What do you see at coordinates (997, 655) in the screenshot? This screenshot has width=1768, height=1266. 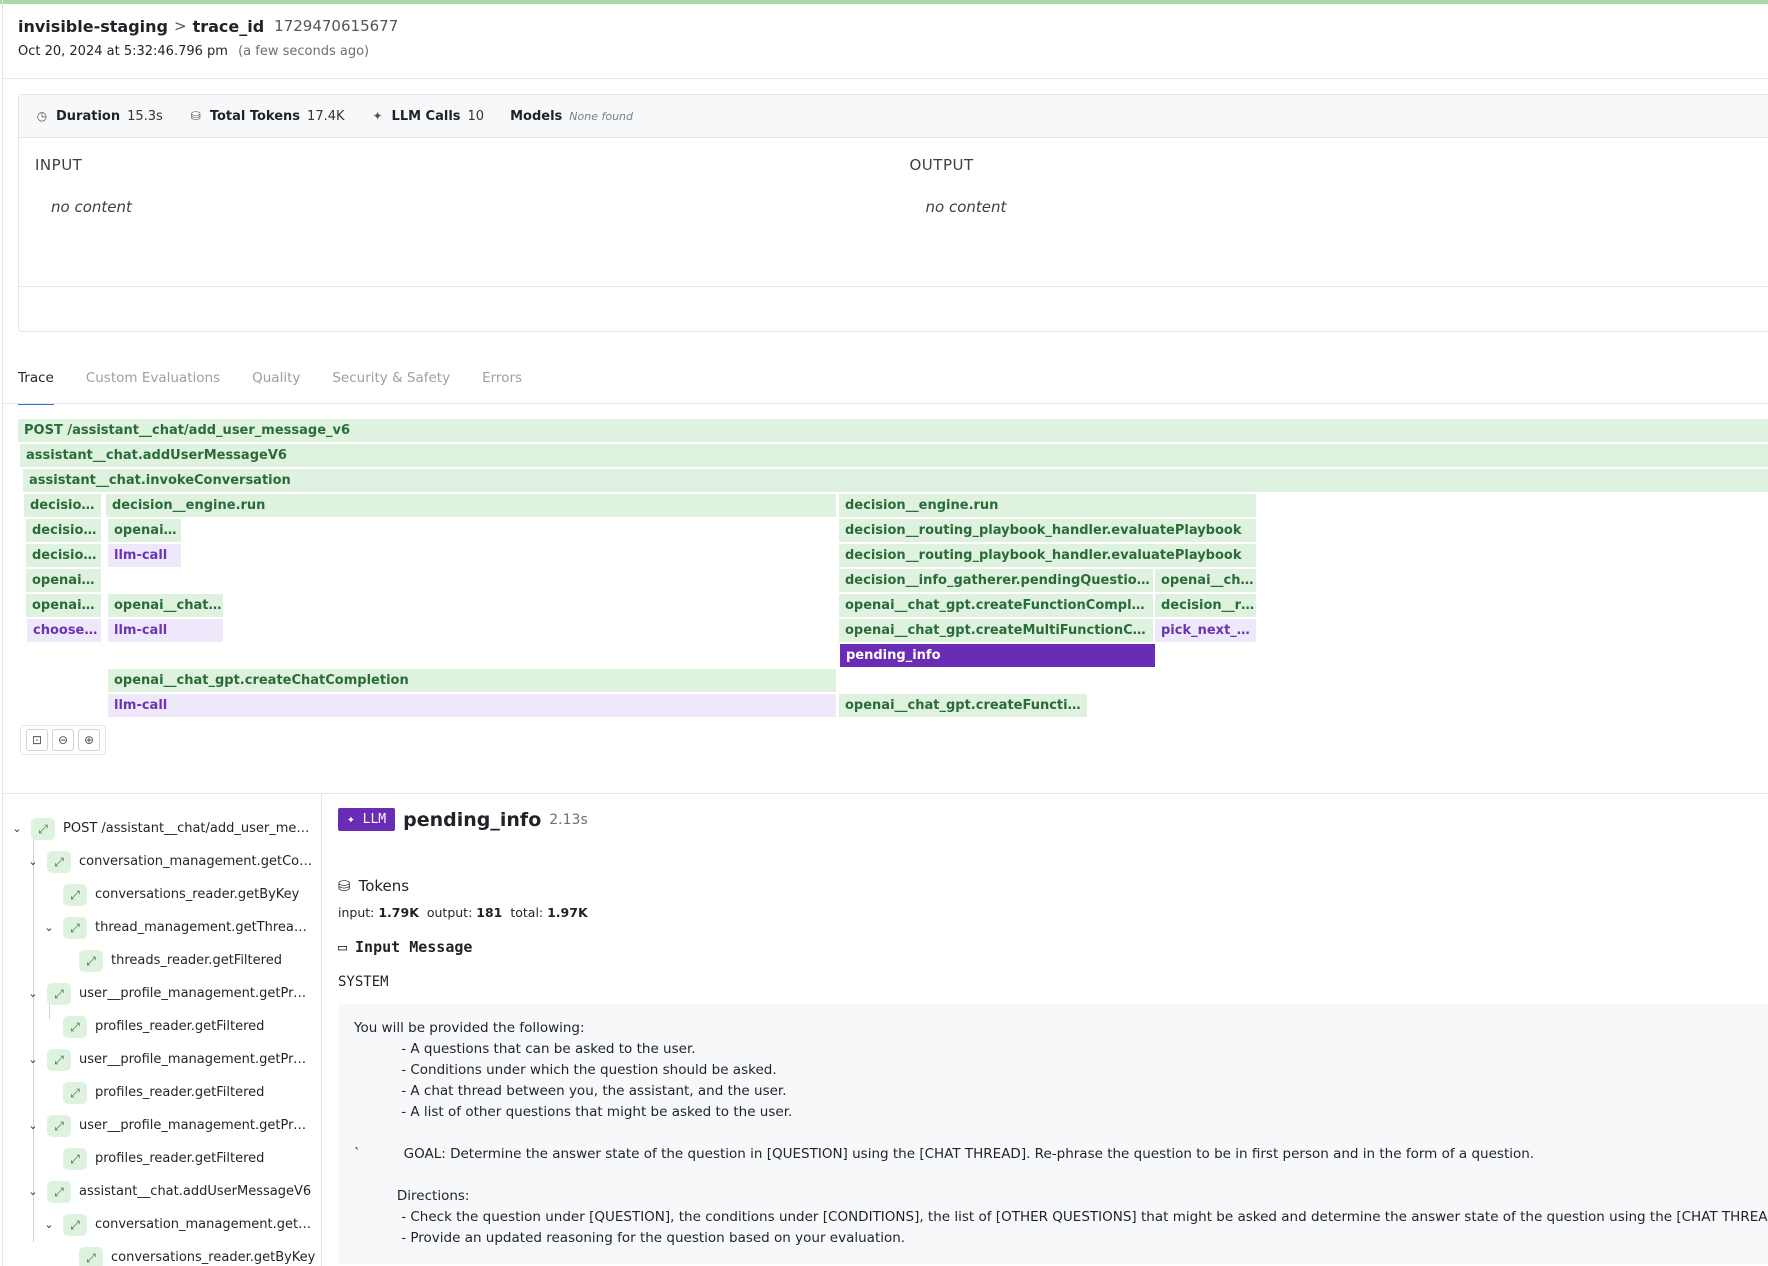 I see `flame-span-selected: pending_info` at bounding box center [997, 655].